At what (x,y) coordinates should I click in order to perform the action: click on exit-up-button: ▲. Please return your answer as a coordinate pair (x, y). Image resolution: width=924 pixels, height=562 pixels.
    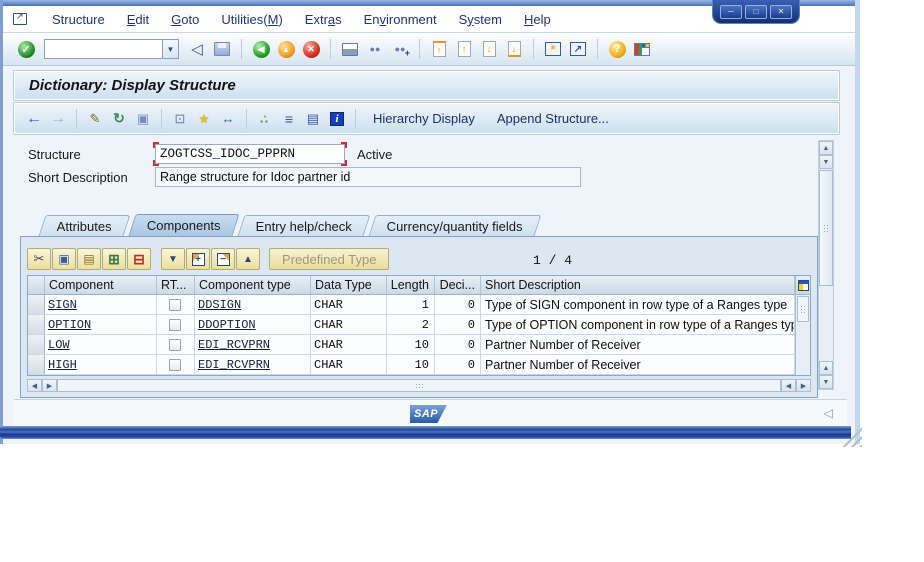
    Looking at the image, I should click on (286, 49).